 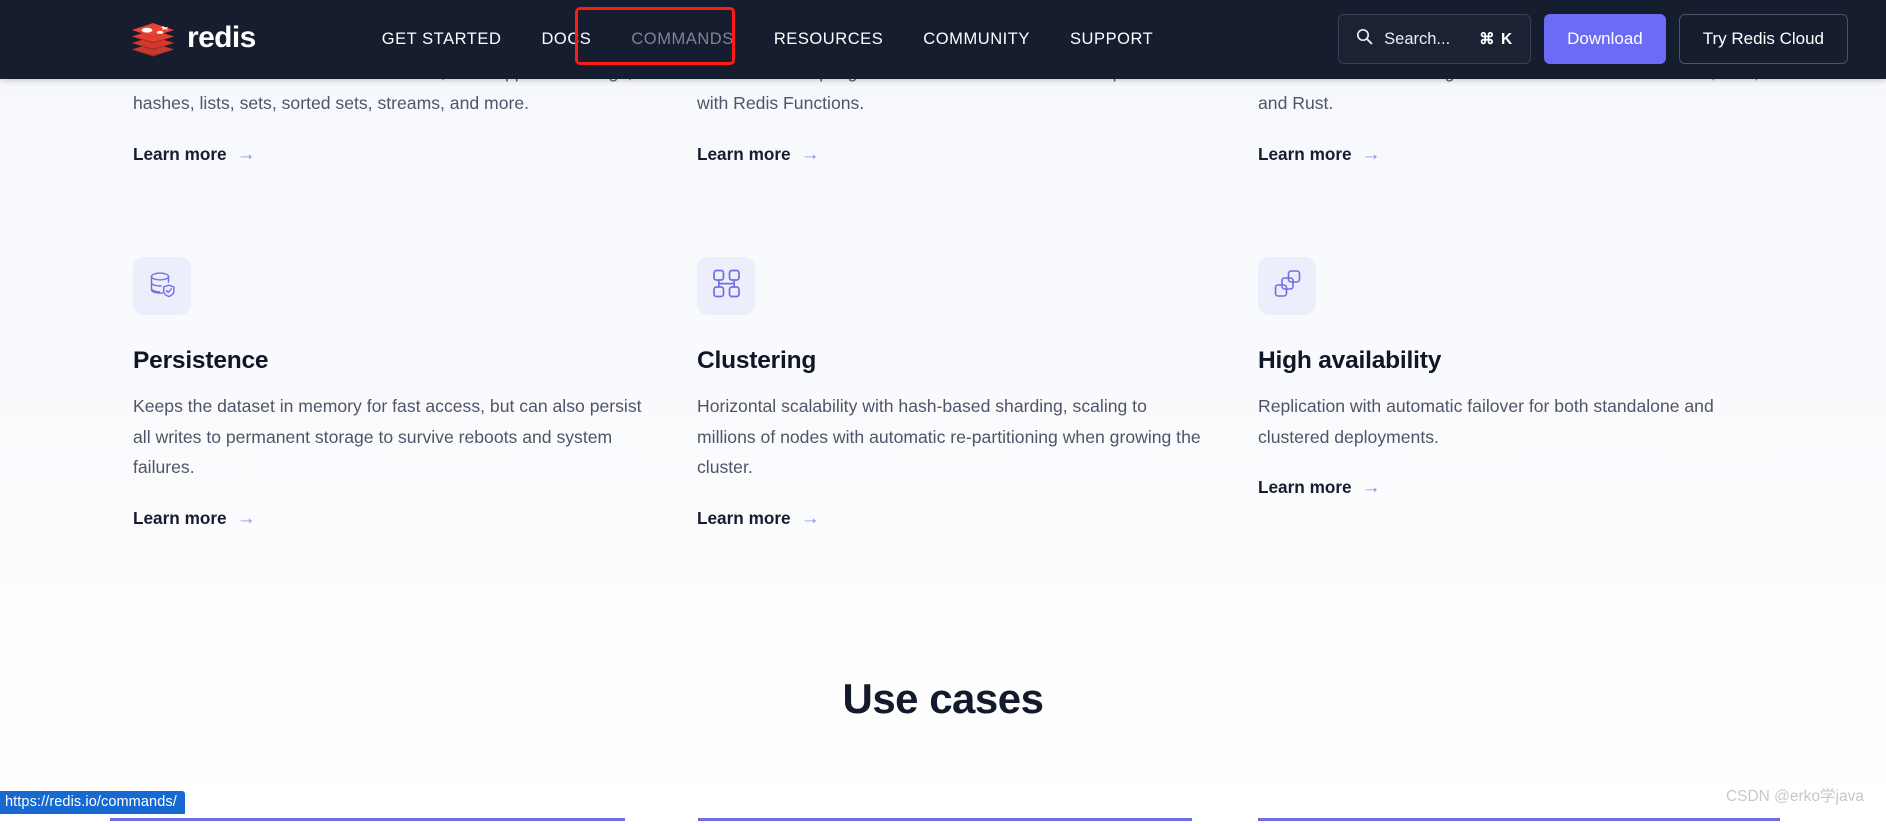 I want to click on nav-link-commands: COMMANDS, so click(x=682, y=39).